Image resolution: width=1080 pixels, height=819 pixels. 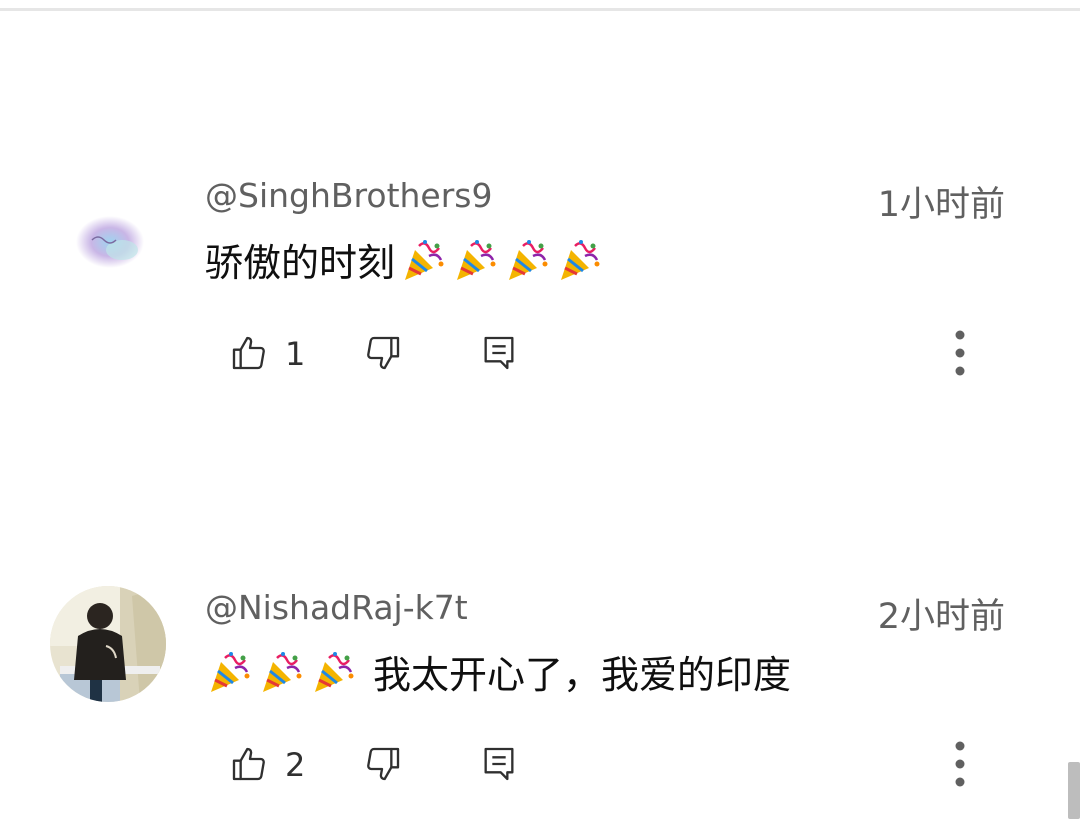 I want to click on comment-text: 我太开心了，我爱的印度, so click(x=498, y=671).